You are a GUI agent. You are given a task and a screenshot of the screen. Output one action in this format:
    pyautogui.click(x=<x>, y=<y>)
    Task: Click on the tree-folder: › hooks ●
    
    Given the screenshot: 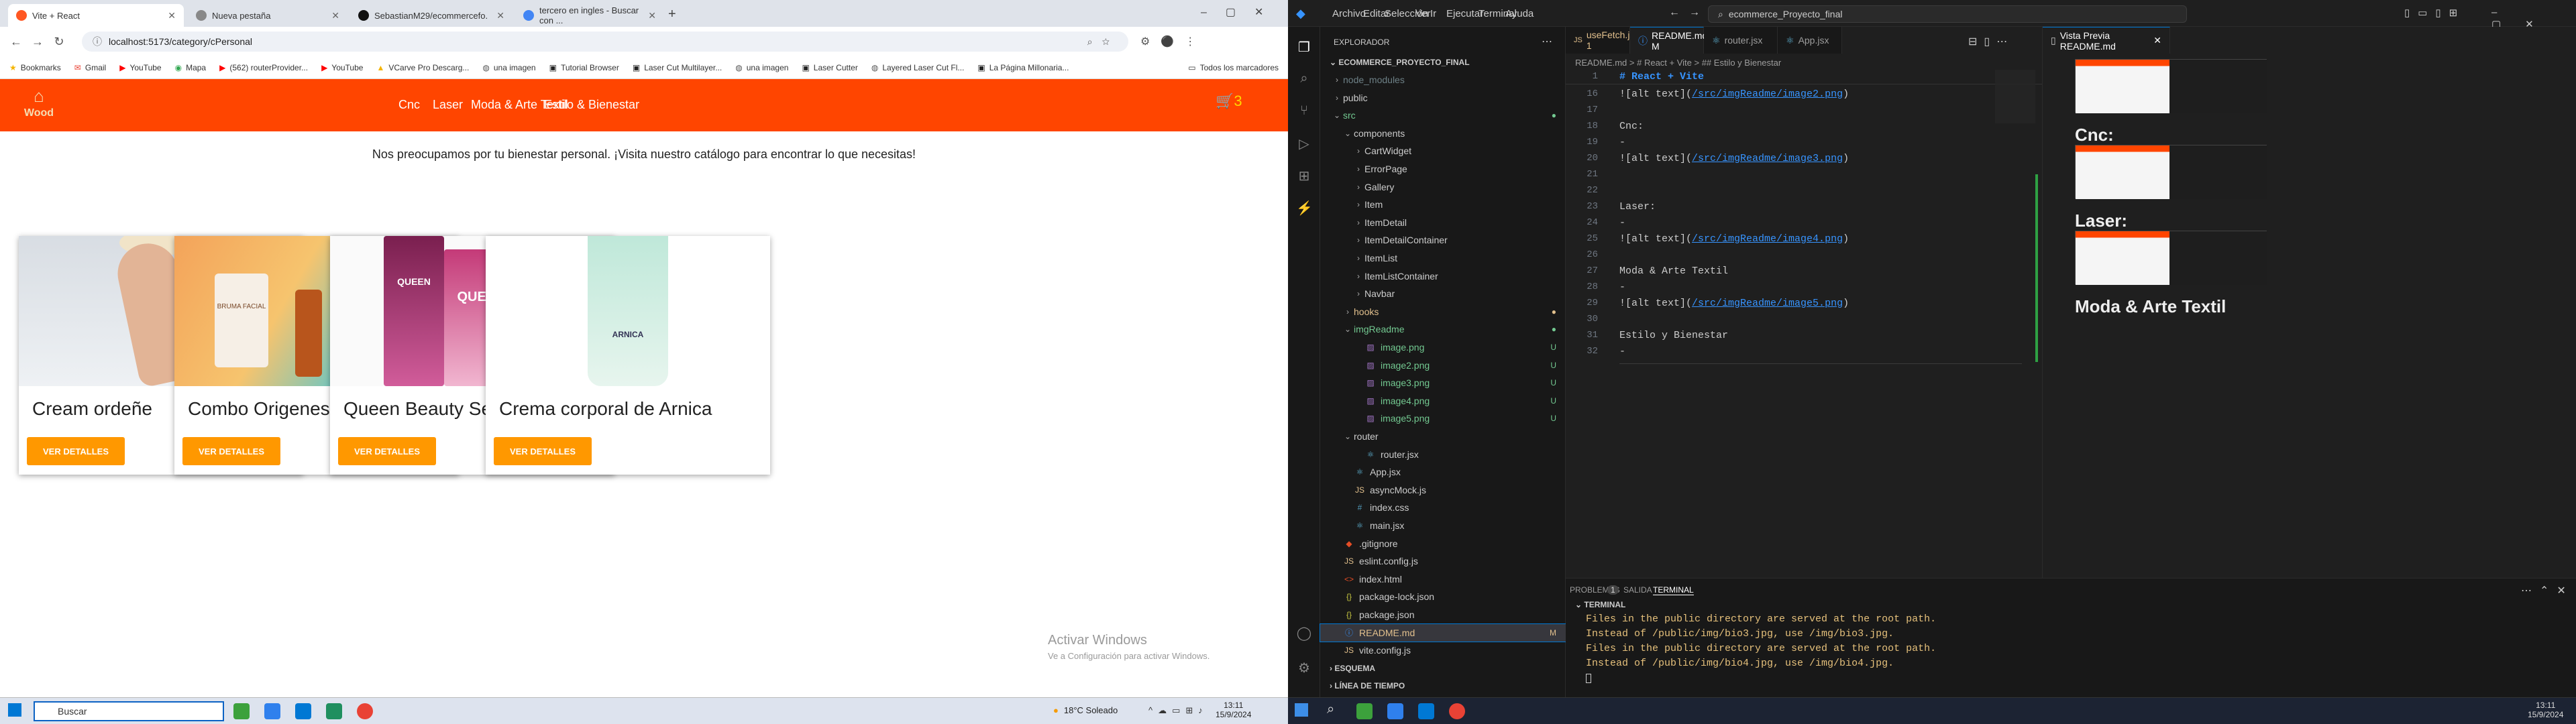 What is the action you would take?
    pyautogui.click(x=1443, y=311)
    